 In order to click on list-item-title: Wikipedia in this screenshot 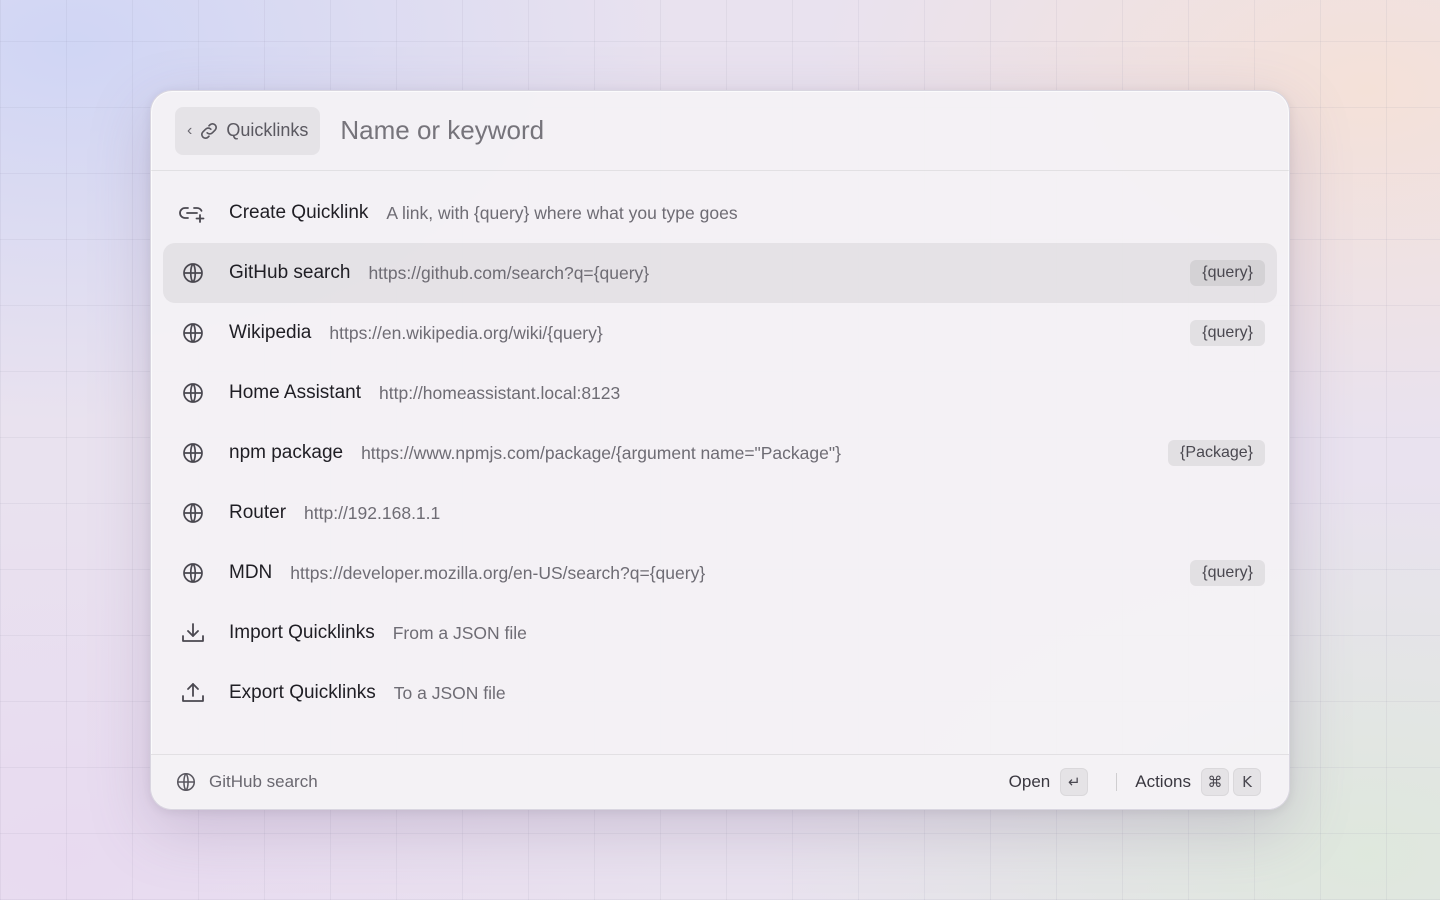, I will do `click(270, 332)`.